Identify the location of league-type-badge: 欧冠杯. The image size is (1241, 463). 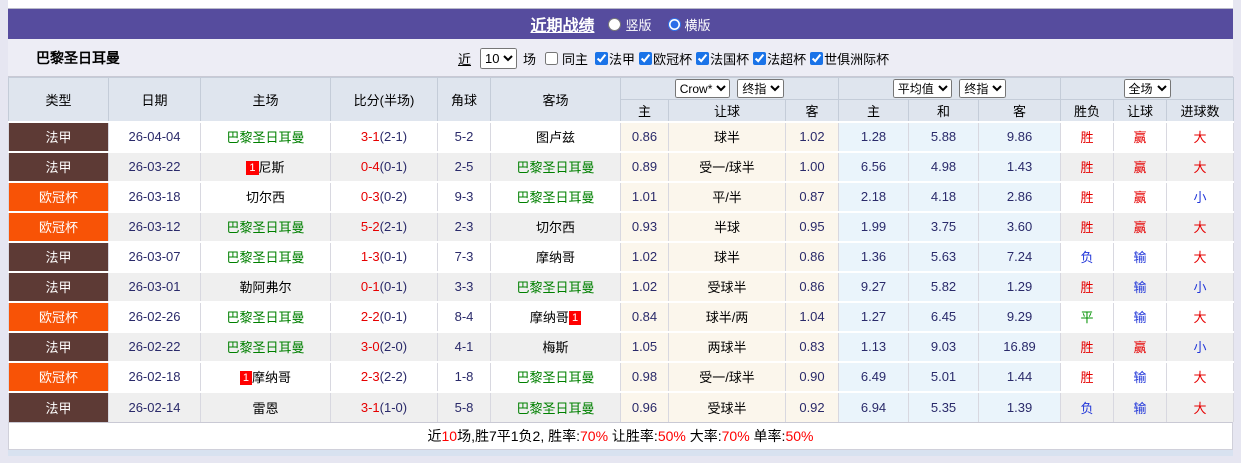
(58, 196).